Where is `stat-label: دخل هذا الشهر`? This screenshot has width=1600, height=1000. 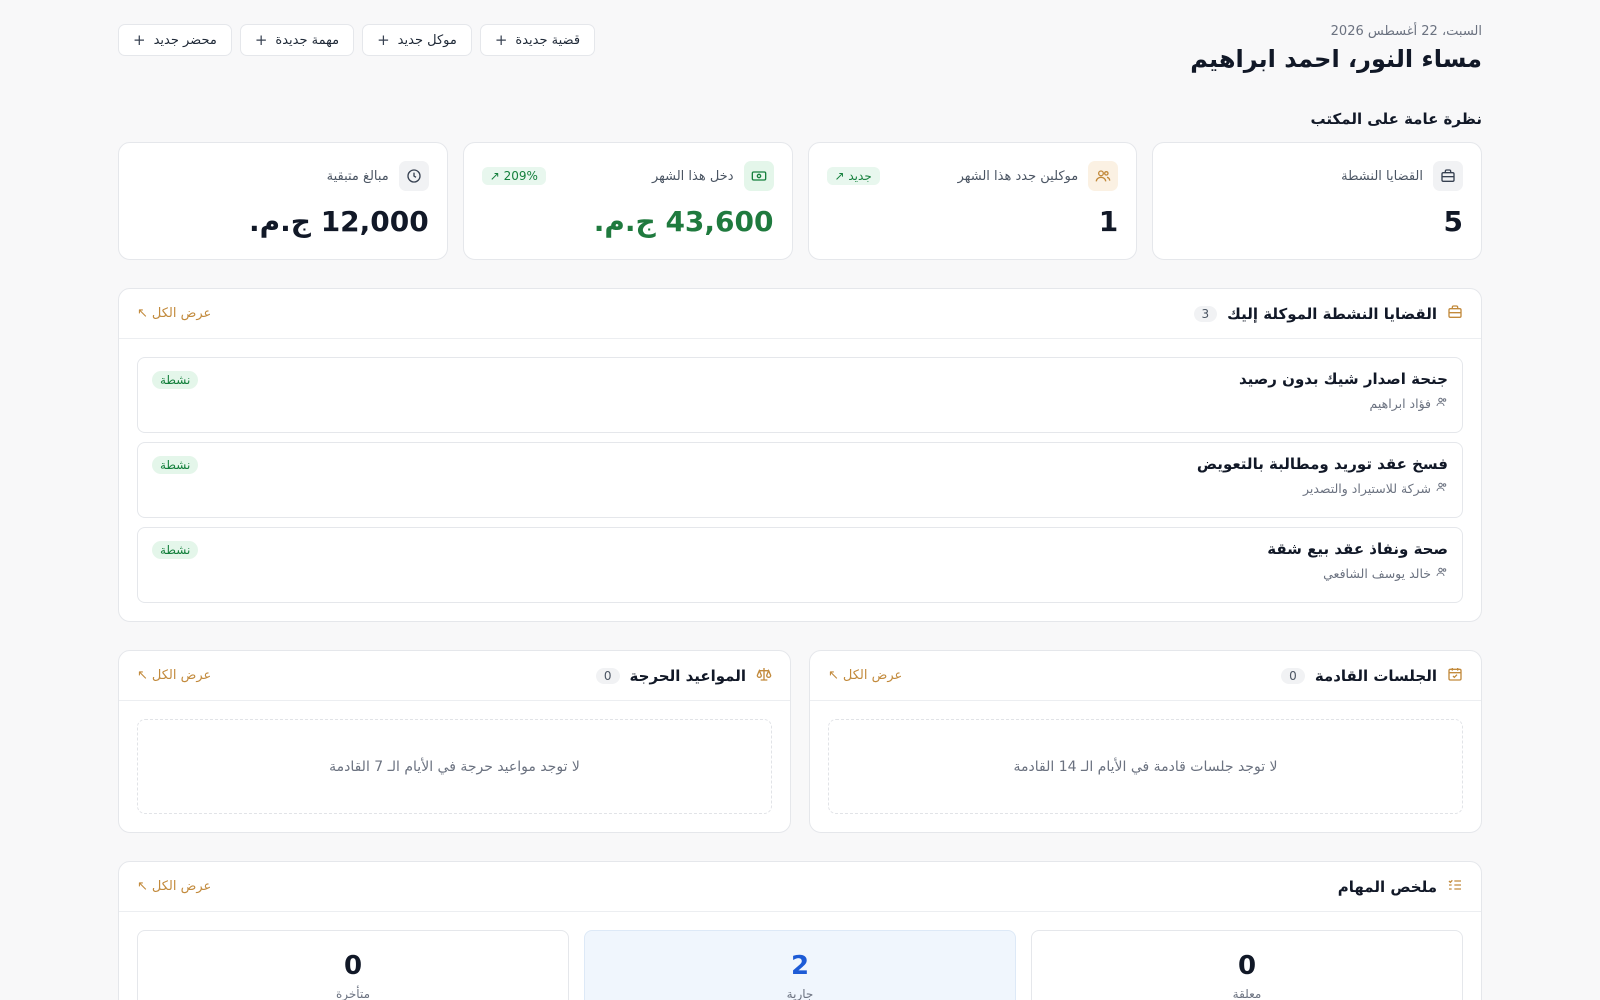
stat-label: دخل هذا الشهر is located at coordinates (692, 176).